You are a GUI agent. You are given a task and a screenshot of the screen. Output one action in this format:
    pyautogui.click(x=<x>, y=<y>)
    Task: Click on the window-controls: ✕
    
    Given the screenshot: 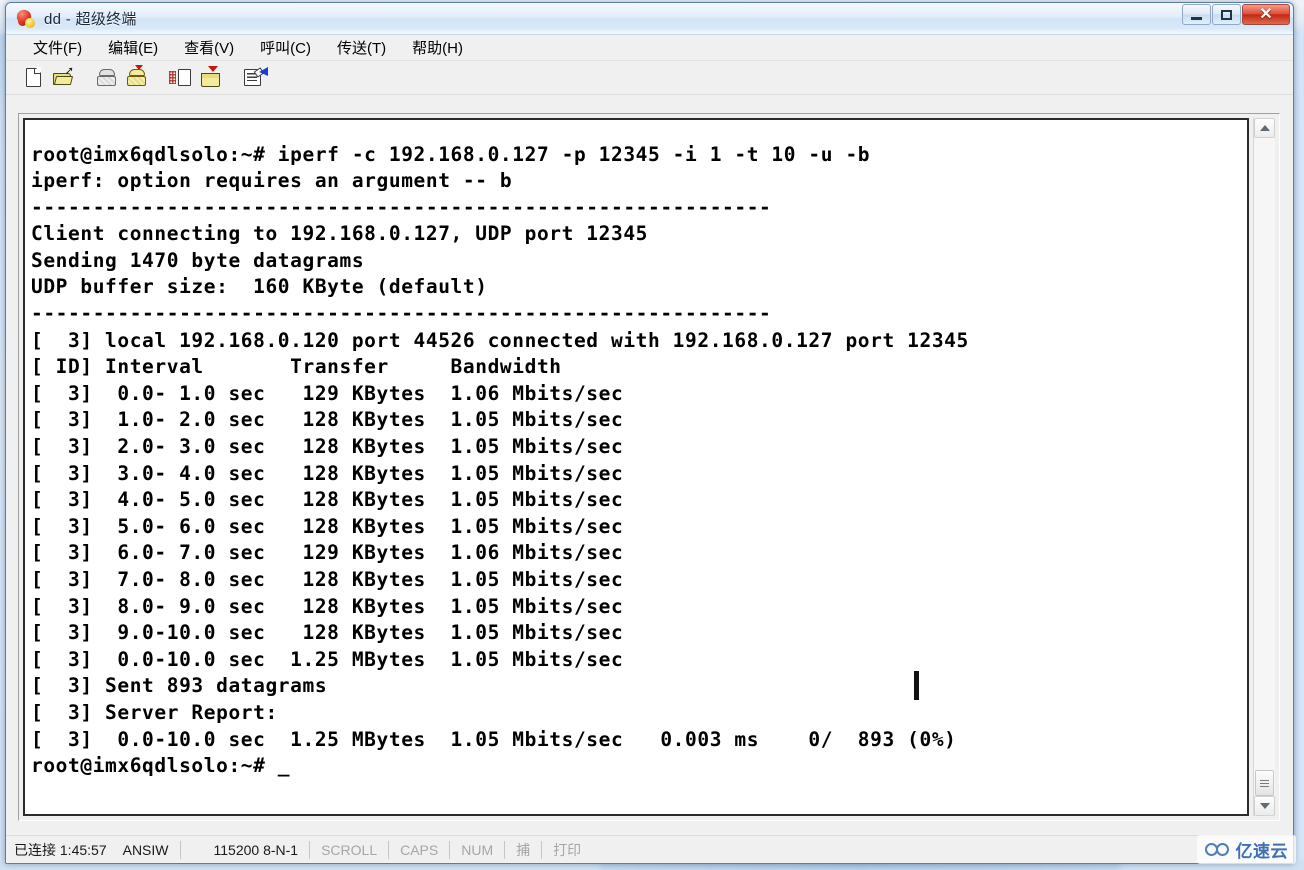 What is the action you would take?
    pyautogui.click(x=1235, y=14)
    